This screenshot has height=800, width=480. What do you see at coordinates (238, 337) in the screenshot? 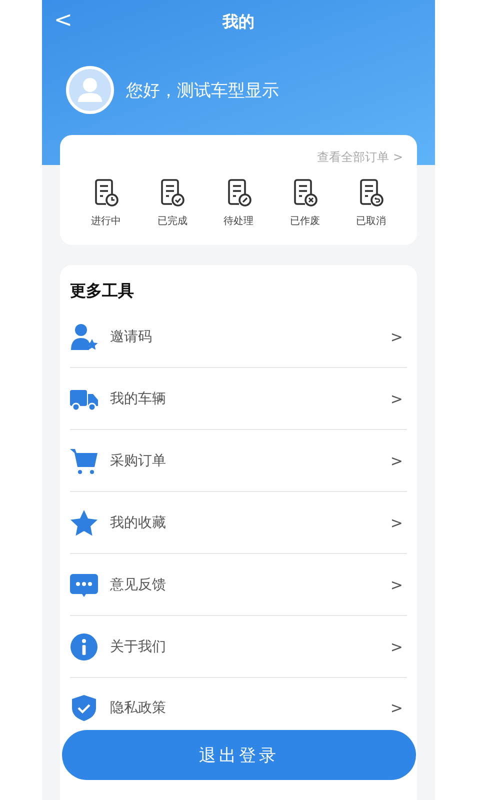
I see `menu-item: 邀请码 >` at bounding box center [238, 337].